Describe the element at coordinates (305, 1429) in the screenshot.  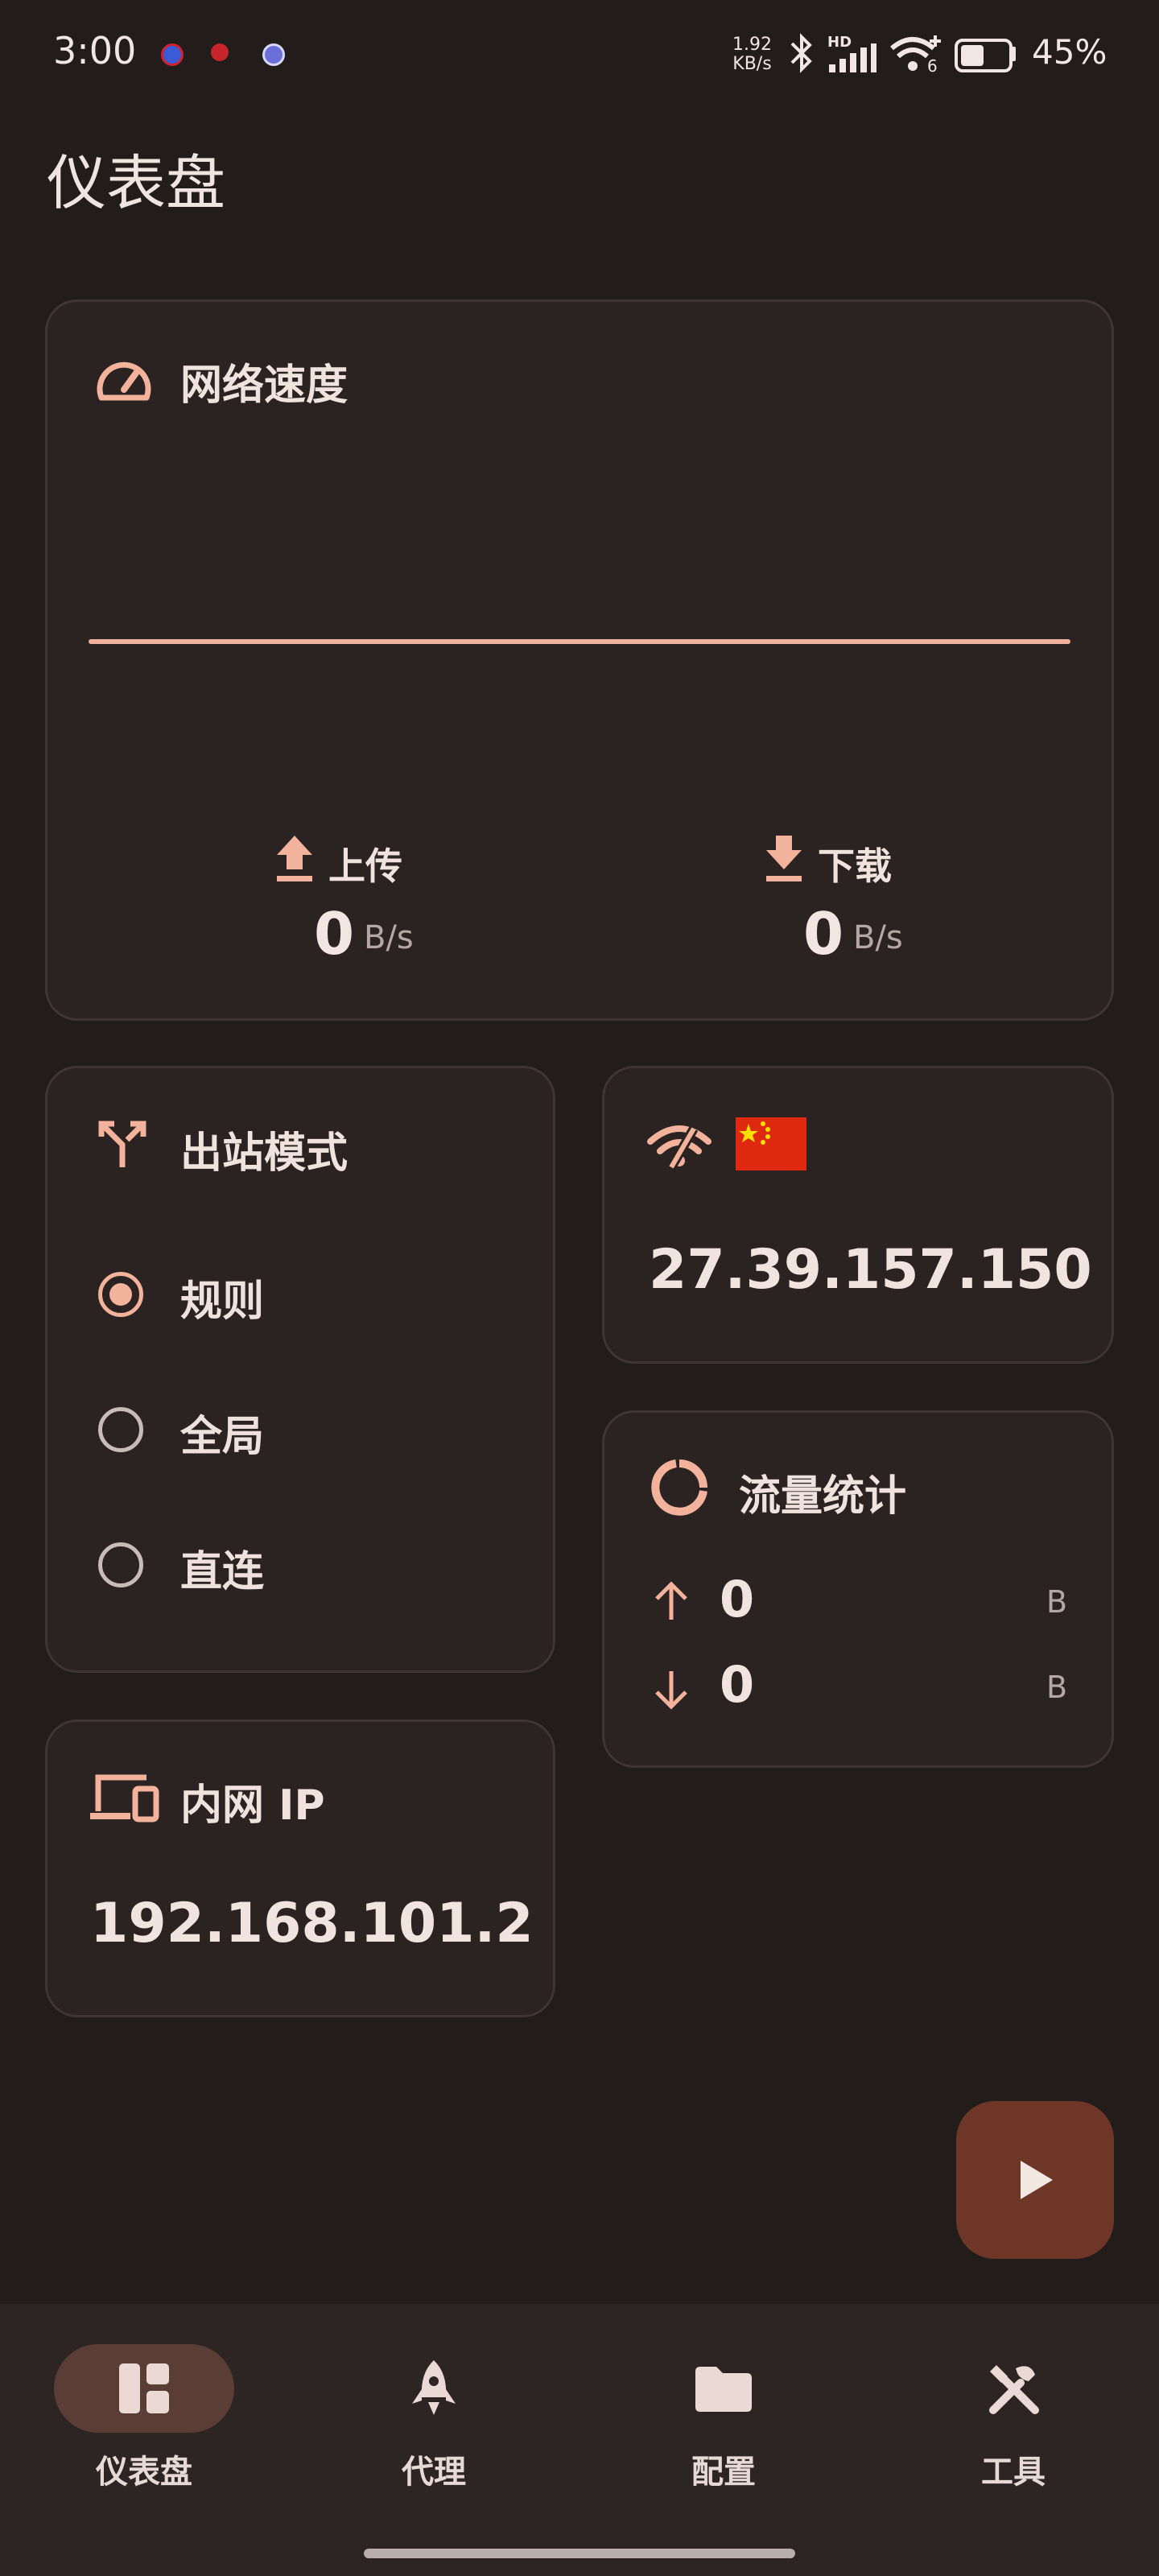
I see `mode-option-global: 全局` at that location.